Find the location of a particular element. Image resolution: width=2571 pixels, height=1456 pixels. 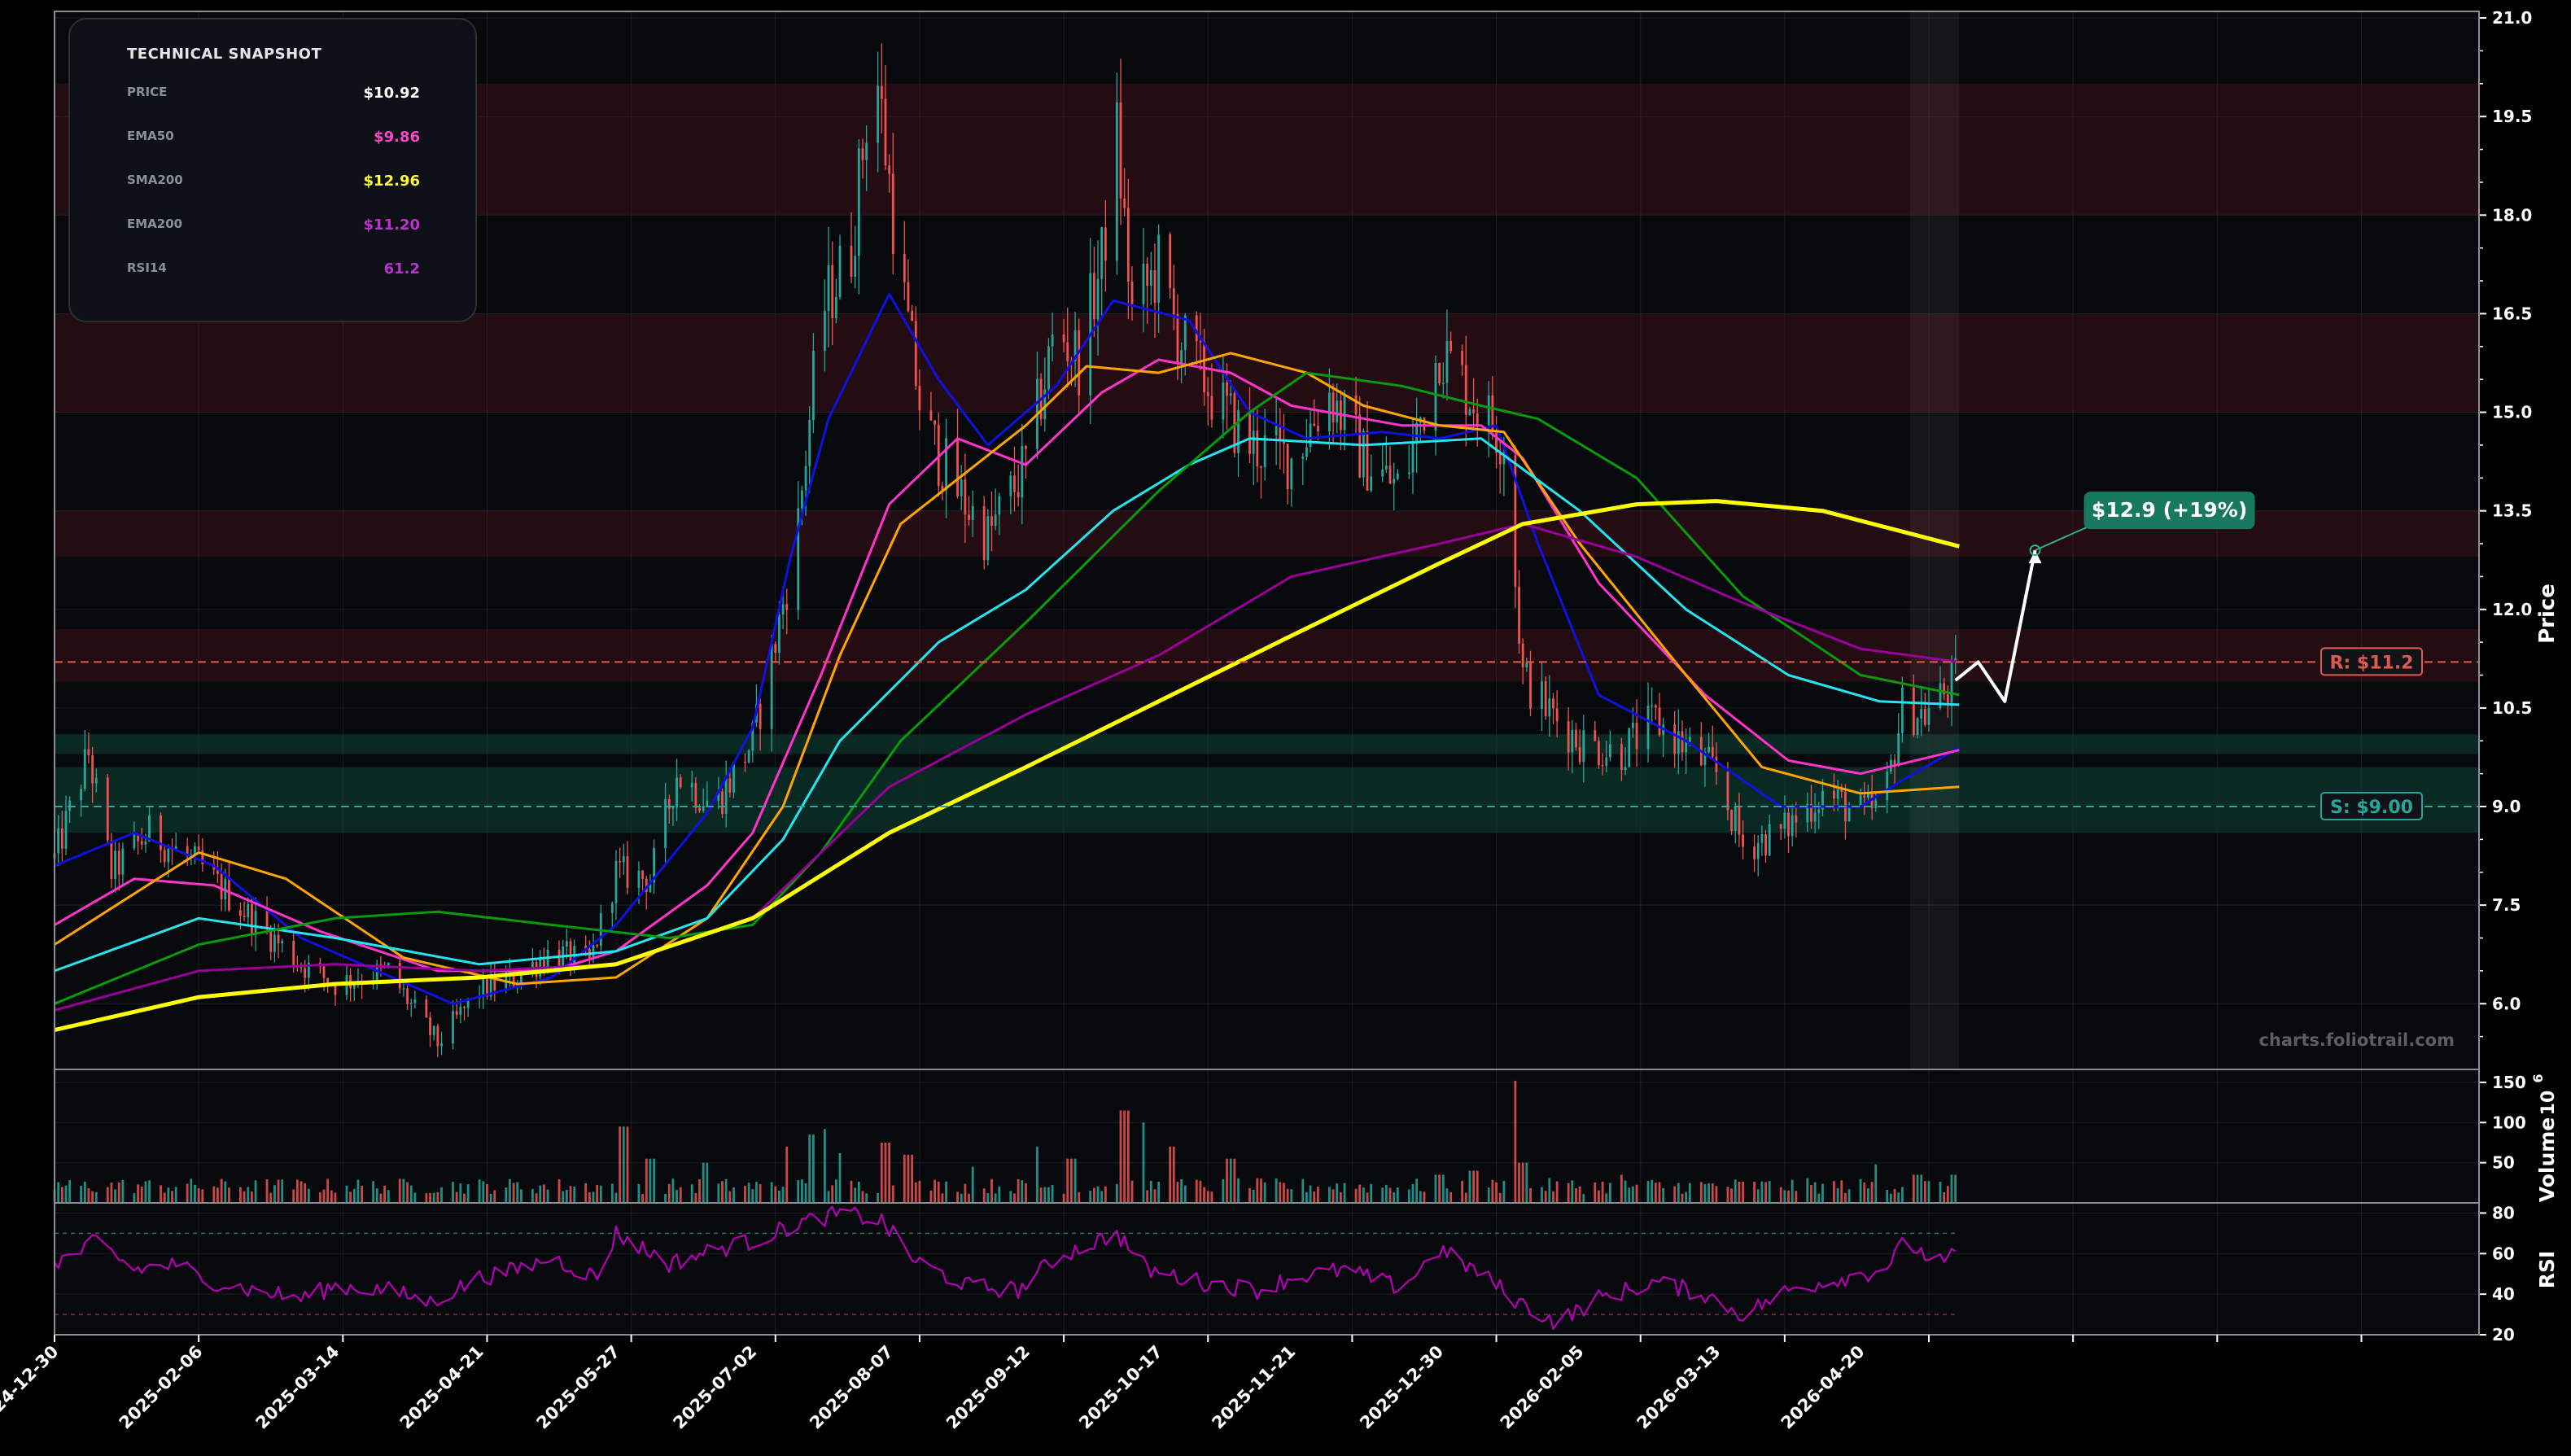

price-tick-label: 6.0 is located at coordinates (2506, 1003).